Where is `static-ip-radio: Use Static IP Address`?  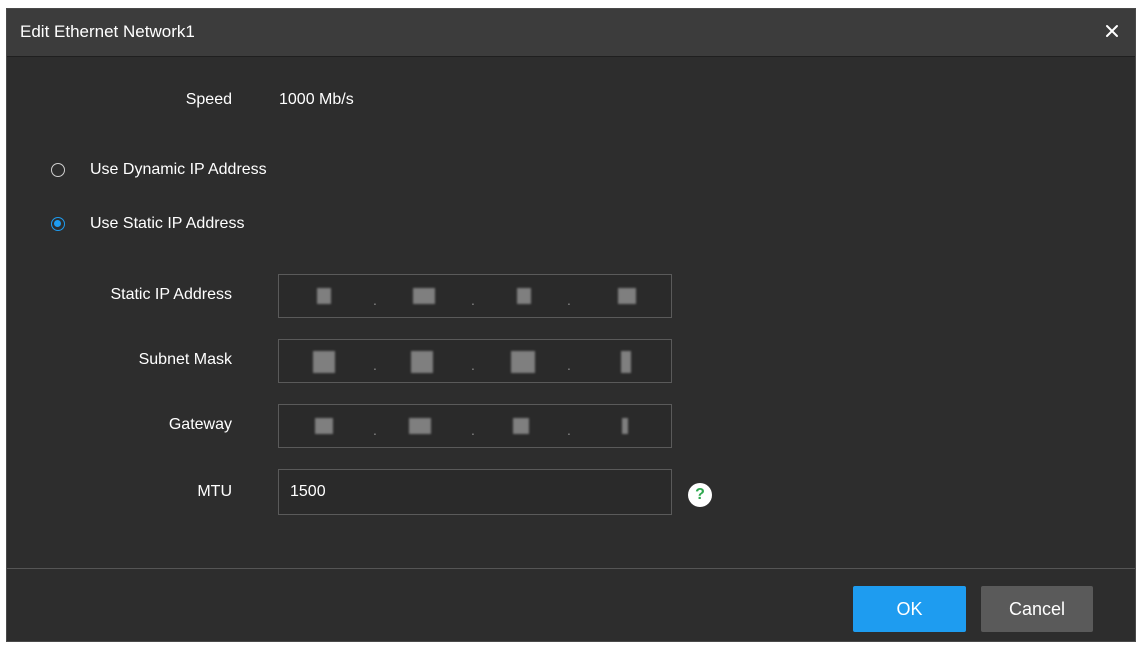
static-ip-radio: Use Static IP Address is located at coordinates (147, 224).